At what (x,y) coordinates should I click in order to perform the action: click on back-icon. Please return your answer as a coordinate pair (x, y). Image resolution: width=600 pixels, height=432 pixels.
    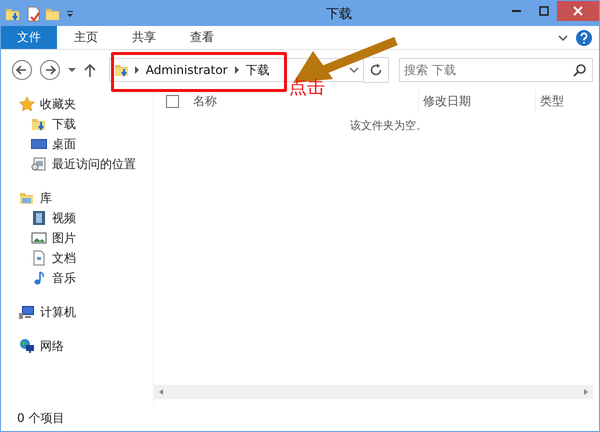
    Looking at the image, I should click on (22, 70).